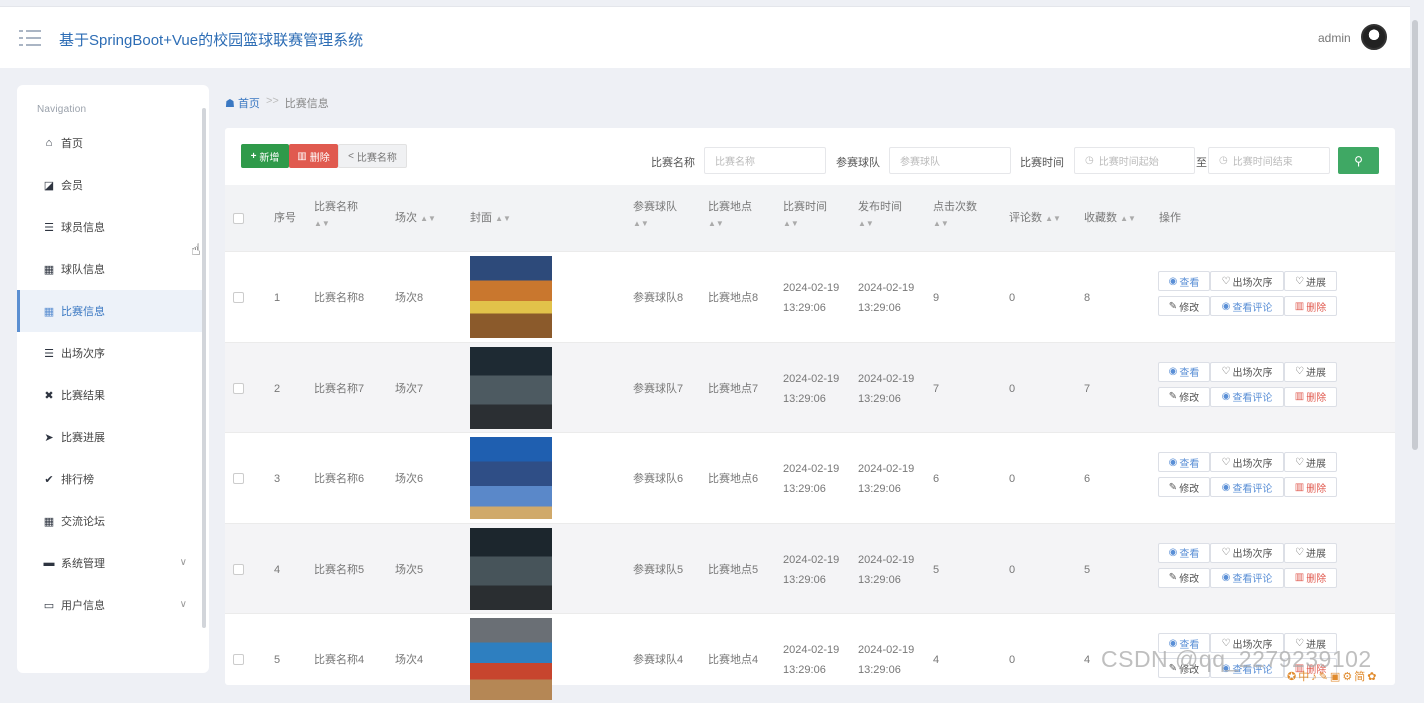 The width and height of the screenshot is (1424, 703). What do you see at coordinates (950, 160) in the screenshot?
I see `team-input: 参赛球队` at bounding box center [950, 160].